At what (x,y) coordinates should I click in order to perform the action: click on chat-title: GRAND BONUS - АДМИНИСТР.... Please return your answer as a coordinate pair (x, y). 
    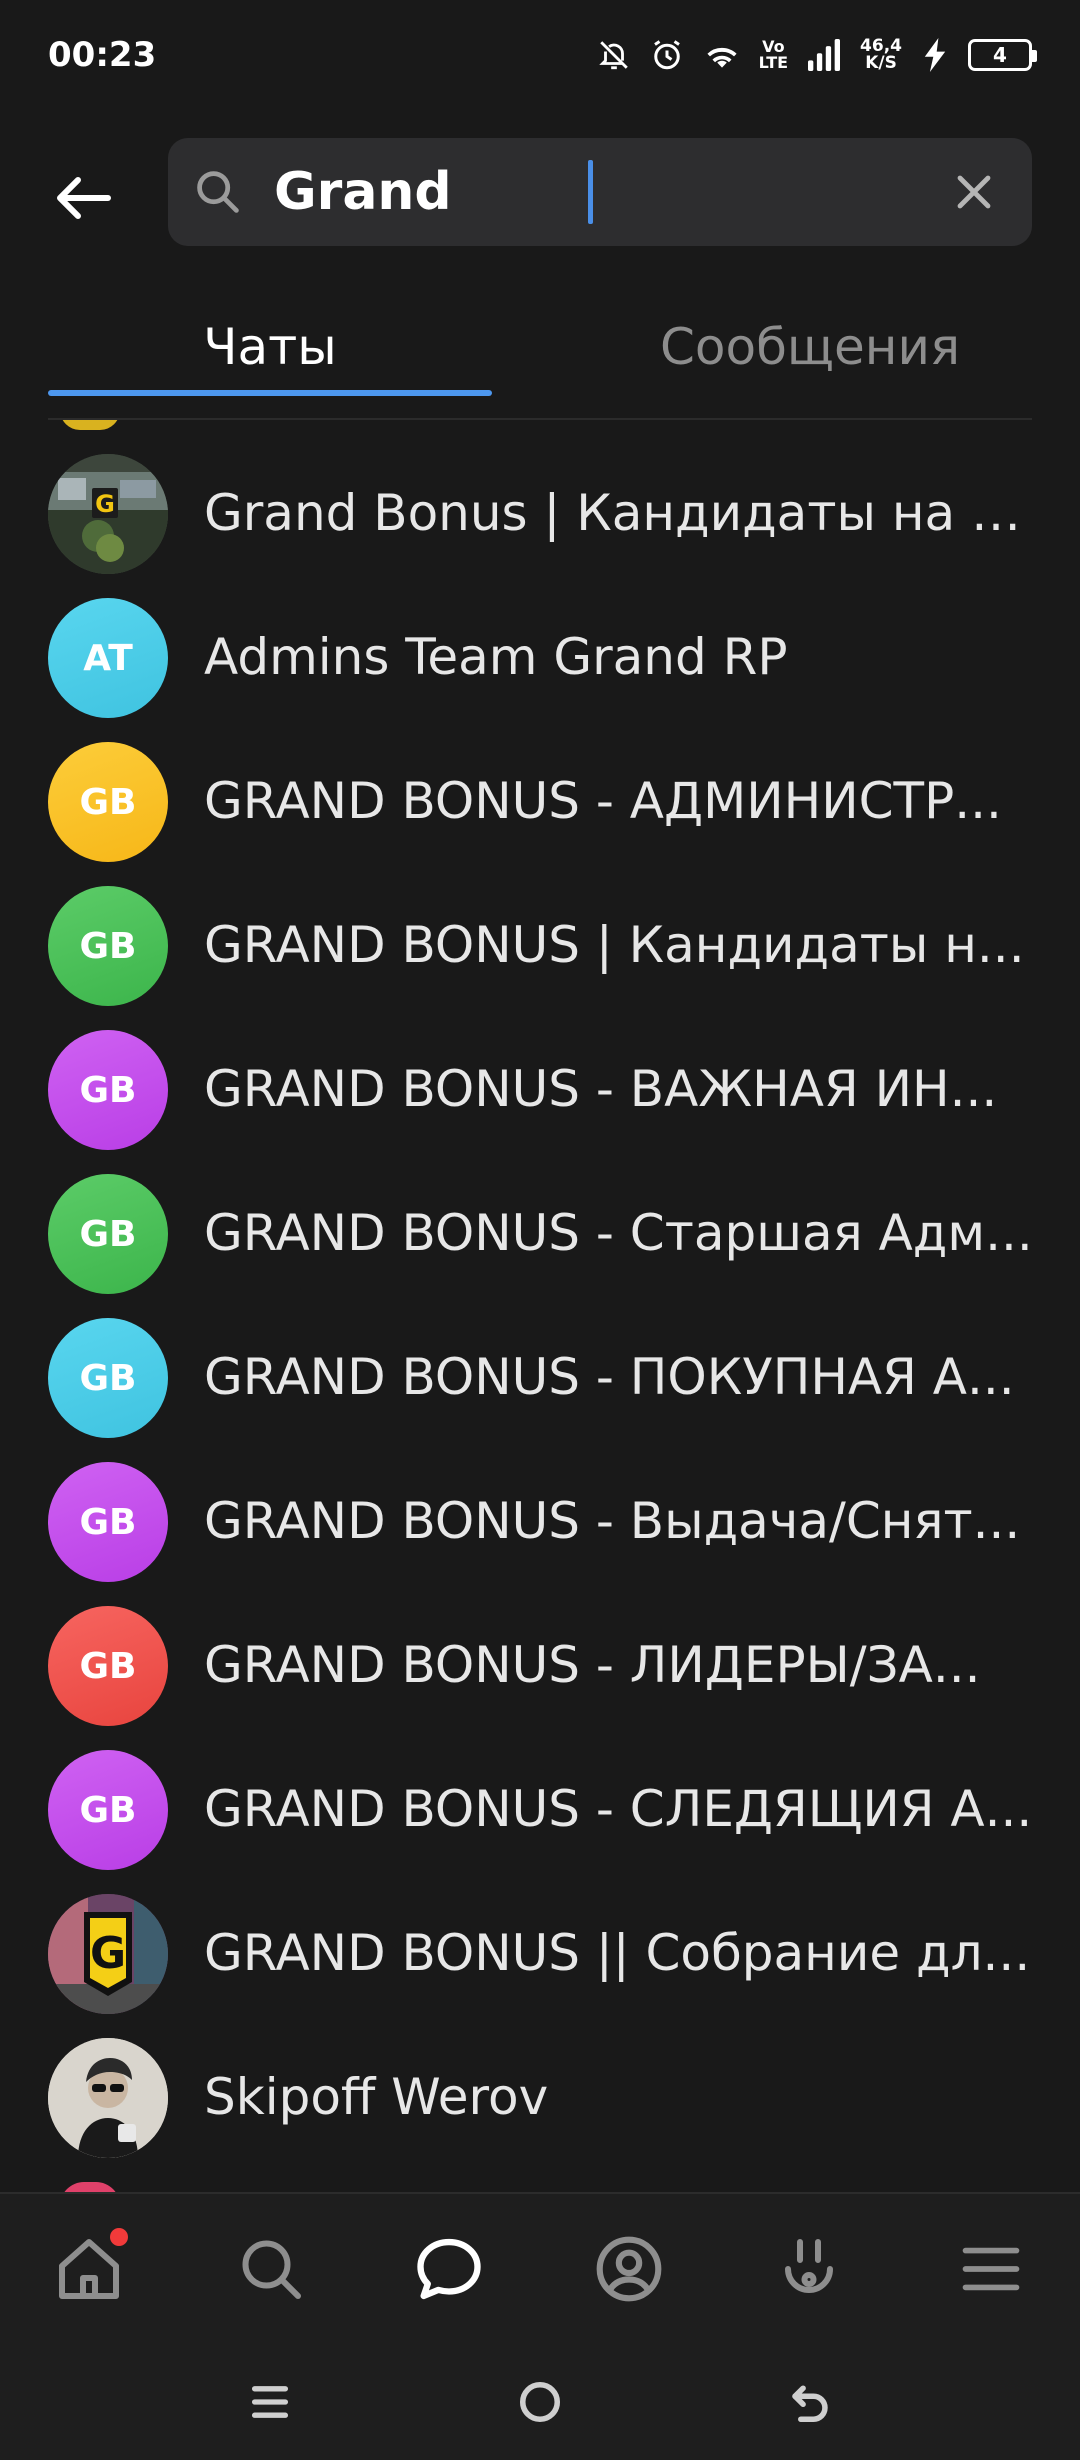
    Looking at the image, I should click on (603, 801).